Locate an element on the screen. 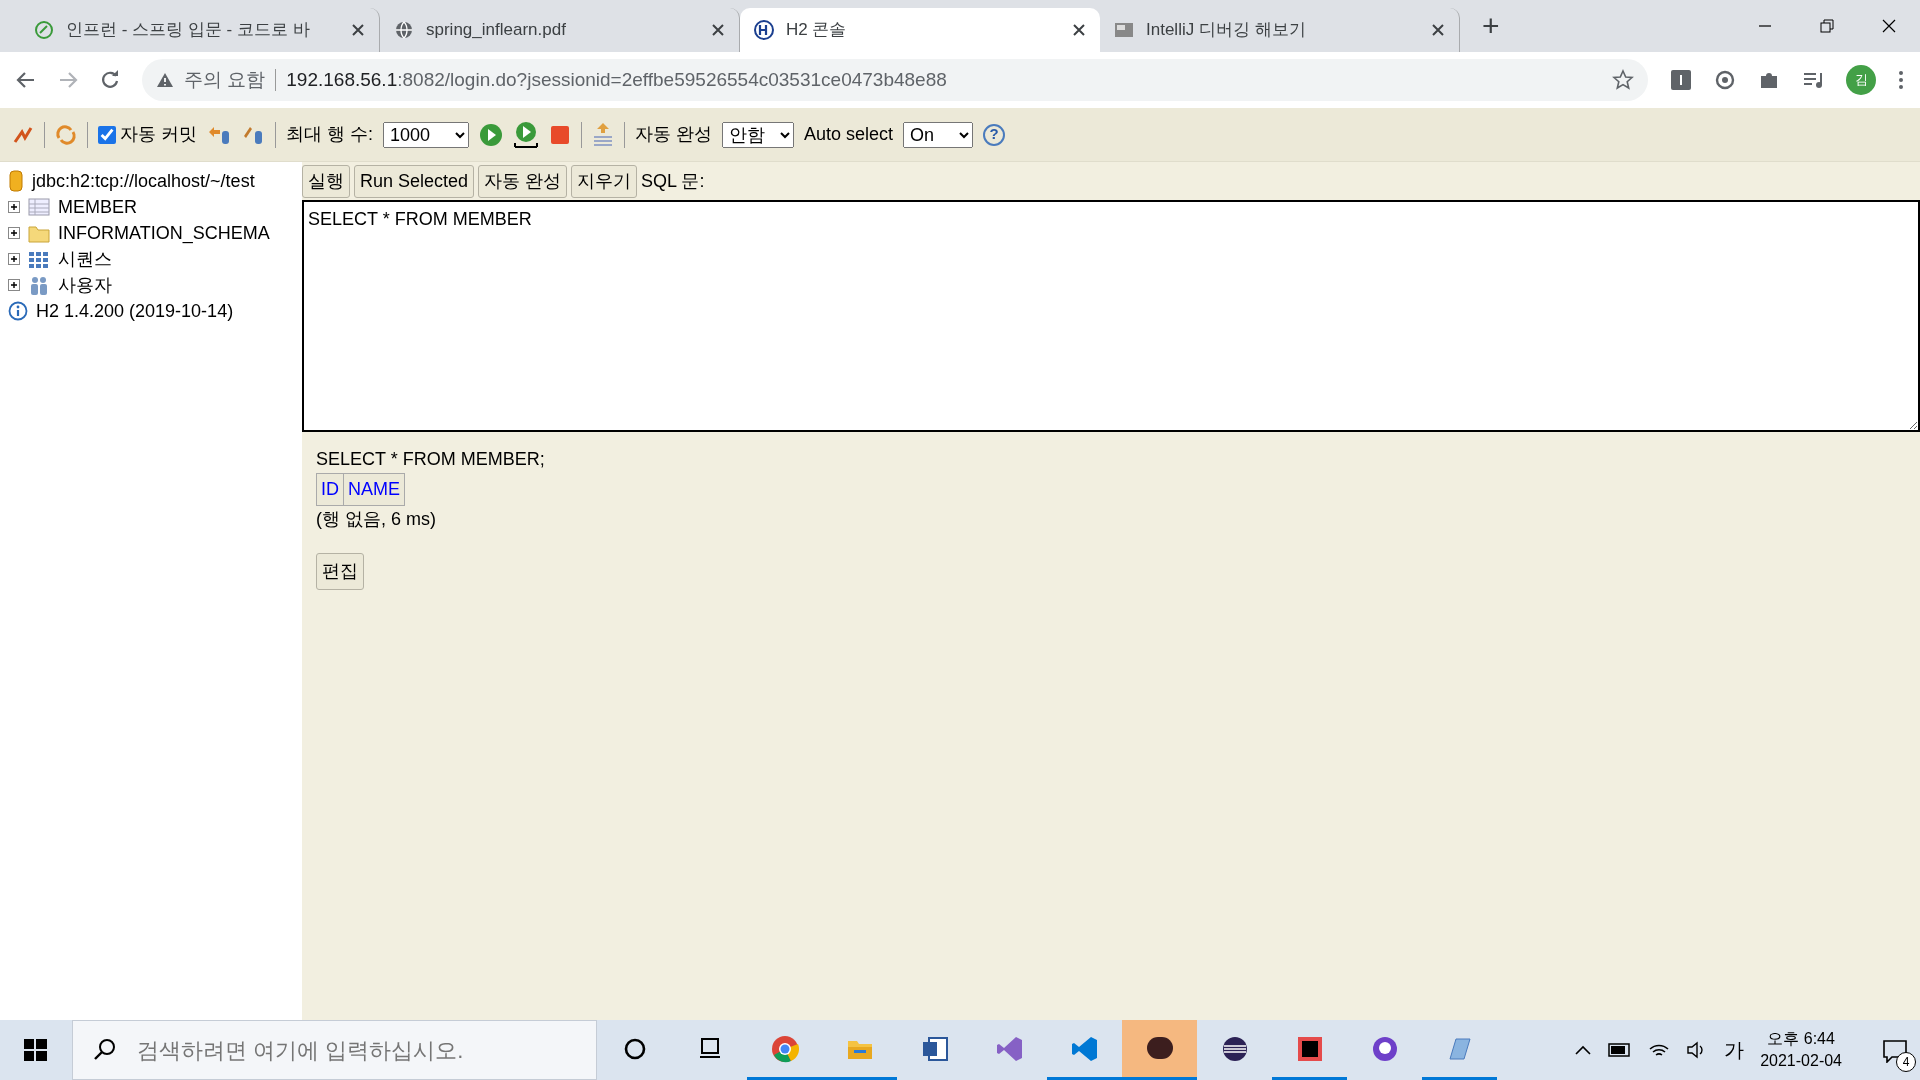 The height and width of the screenshot is (1080, 1920). help-button: ? is located at coordinates (994, 134).